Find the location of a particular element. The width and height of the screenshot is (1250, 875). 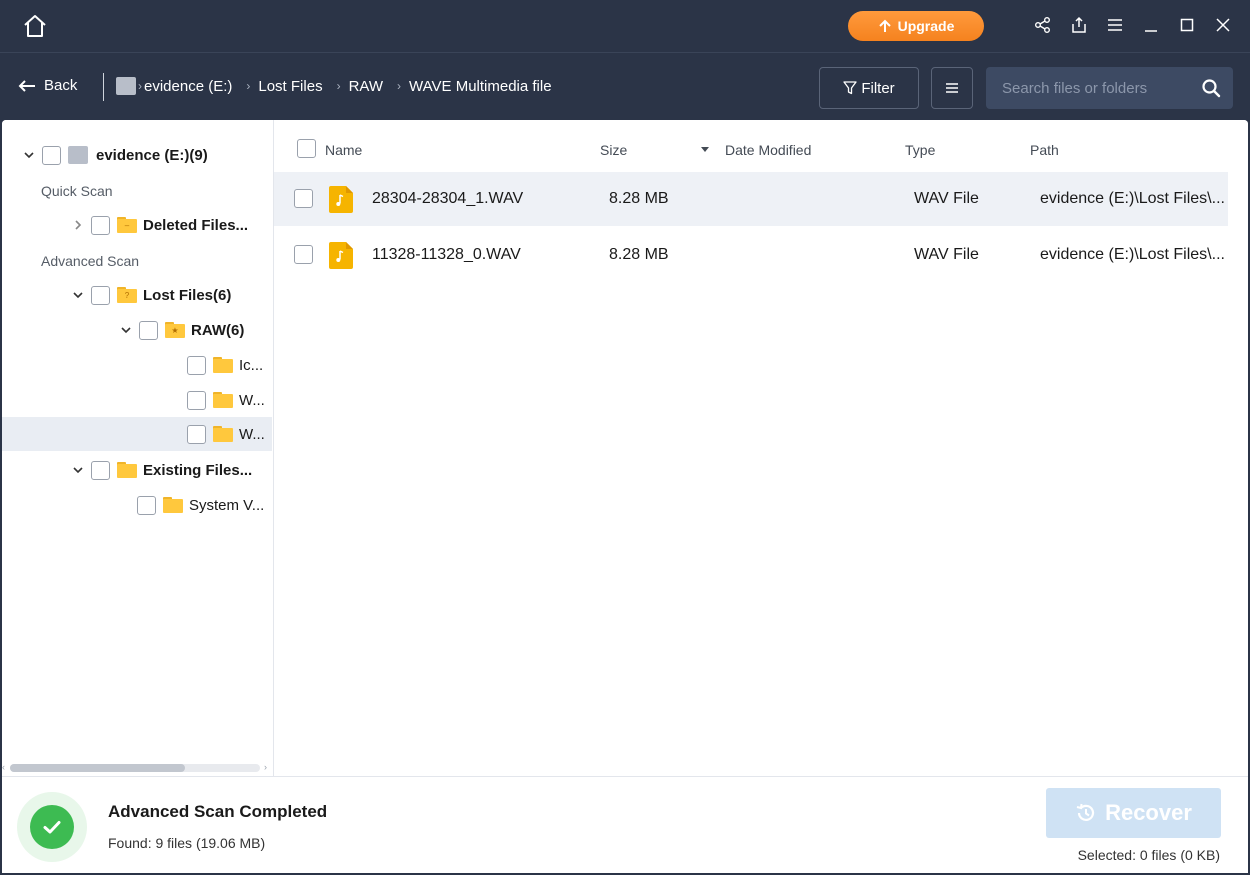

chevron-right-icon is located at coordinates (78, 225).